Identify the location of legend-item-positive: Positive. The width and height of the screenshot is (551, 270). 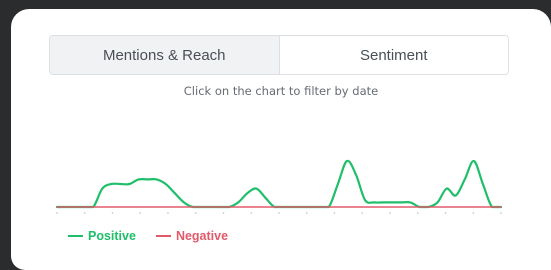
(102, 236).